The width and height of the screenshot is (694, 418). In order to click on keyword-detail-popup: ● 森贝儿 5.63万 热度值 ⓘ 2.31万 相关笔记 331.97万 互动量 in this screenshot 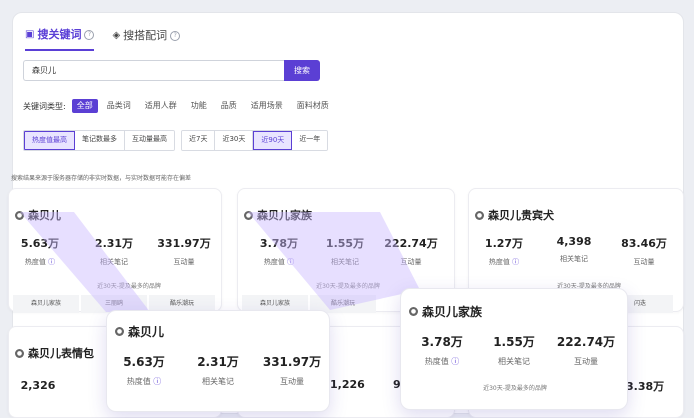, I will do `click(218, 361)`.